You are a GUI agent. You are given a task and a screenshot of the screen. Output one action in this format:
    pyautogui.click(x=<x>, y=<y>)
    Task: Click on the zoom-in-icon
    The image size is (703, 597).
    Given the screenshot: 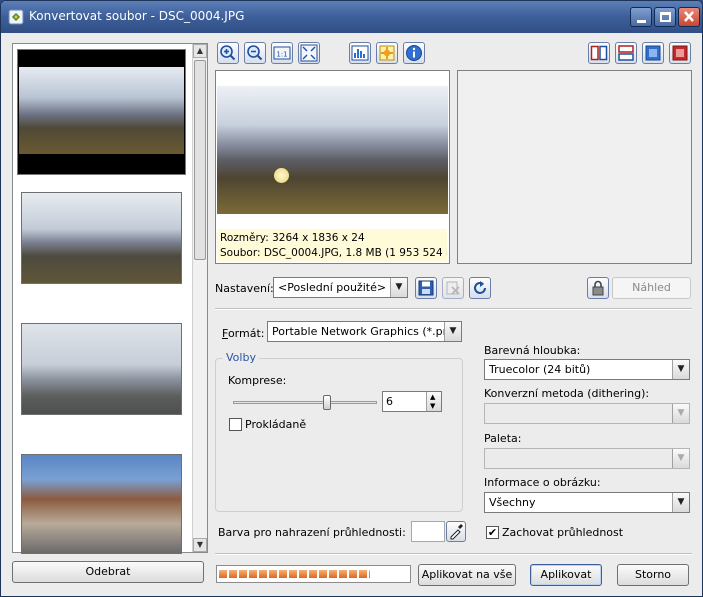 What is the action you would take?
    pyautogui.click(x=228, y=53)
    